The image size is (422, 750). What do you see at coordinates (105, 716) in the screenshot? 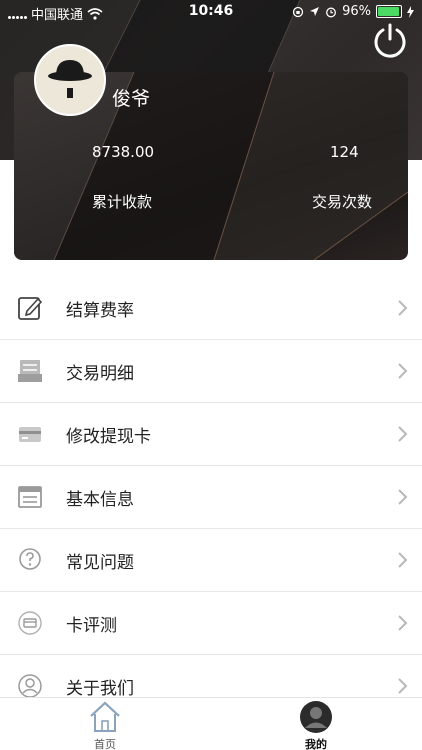
I see `home-icon` at bounding box center [105, 716].